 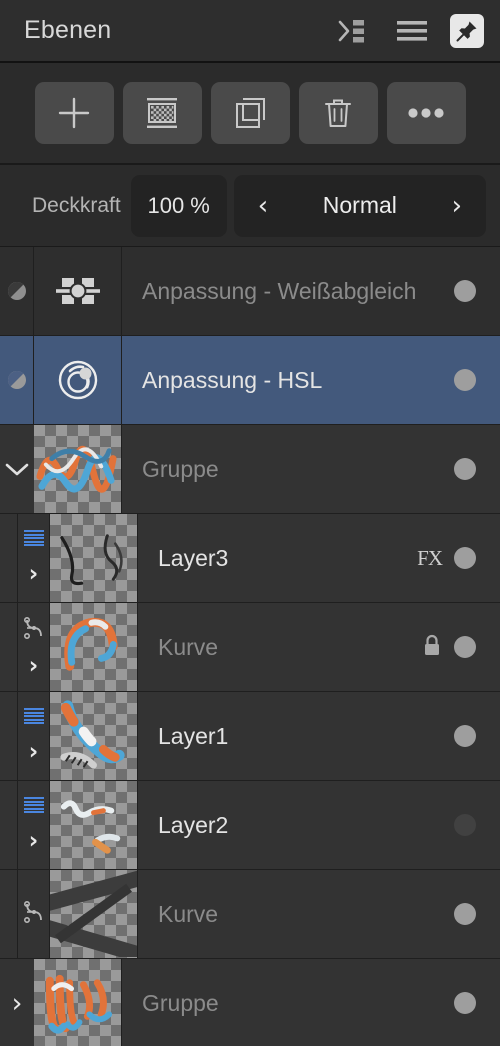 What do you see at coordinates (178, 205) in the screenshot?
I see `opacity-value: 100 %` at bounding box center [178, 205].